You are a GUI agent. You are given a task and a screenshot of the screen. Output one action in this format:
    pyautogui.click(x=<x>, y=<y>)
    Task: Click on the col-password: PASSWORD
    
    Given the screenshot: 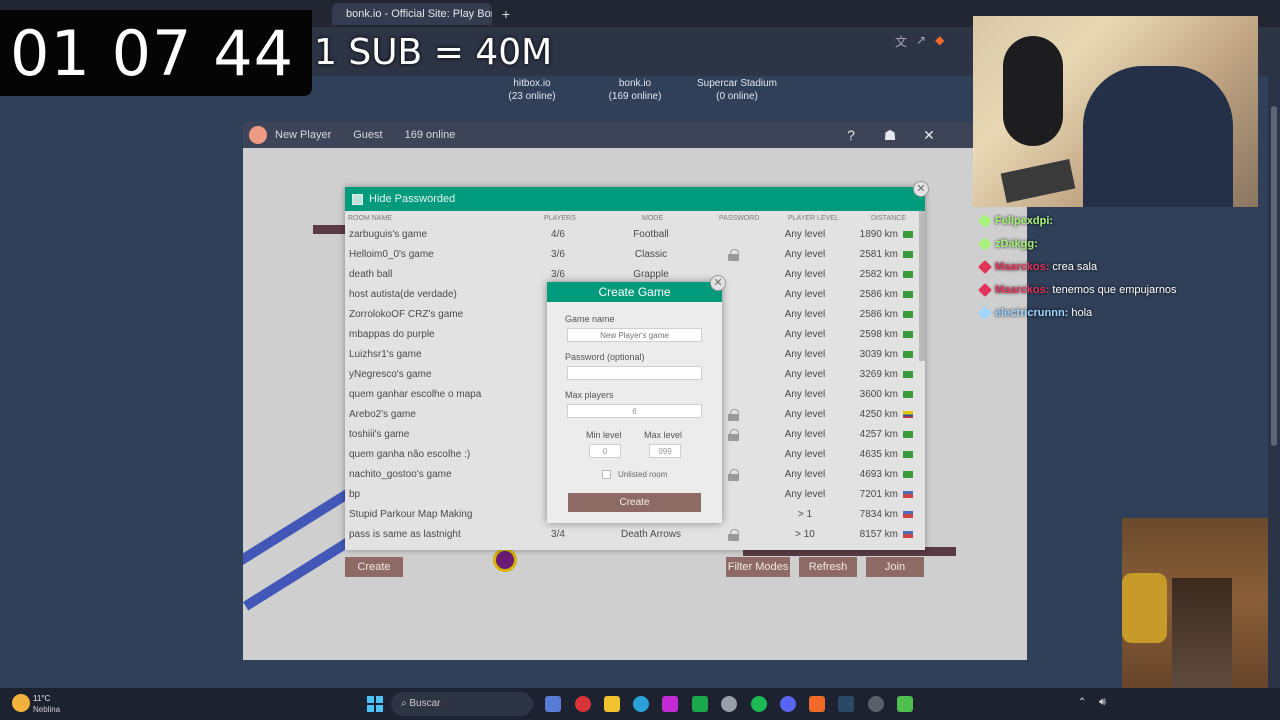 What is the action you would take?
    pyautogui.click(x=739, y=218)
    